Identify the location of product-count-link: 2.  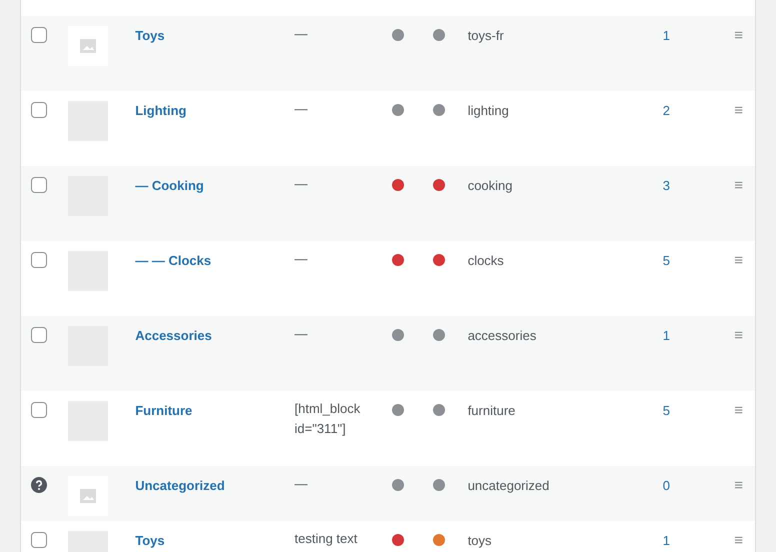
(666, 110).